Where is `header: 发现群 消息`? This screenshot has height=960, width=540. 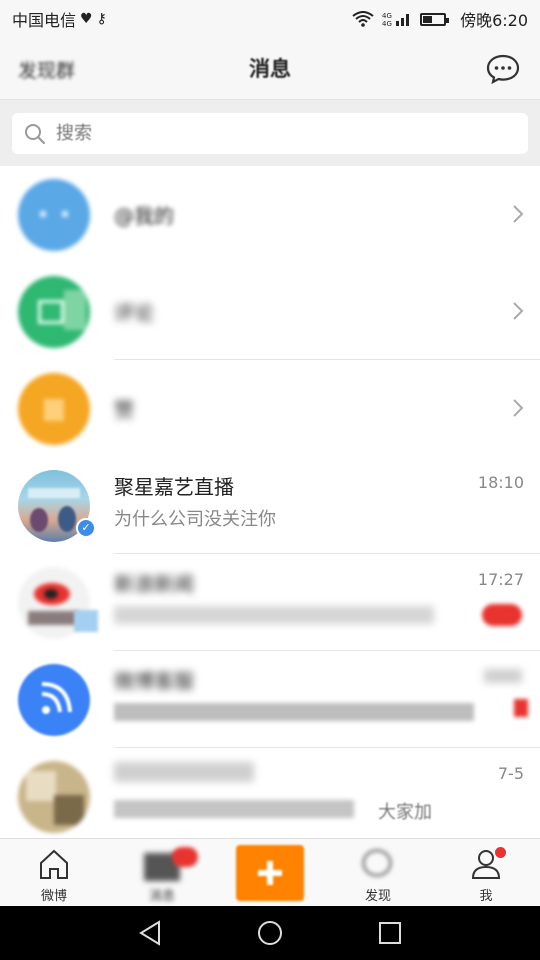
header: 发现群 消息 is located at coordinates (270, 69).